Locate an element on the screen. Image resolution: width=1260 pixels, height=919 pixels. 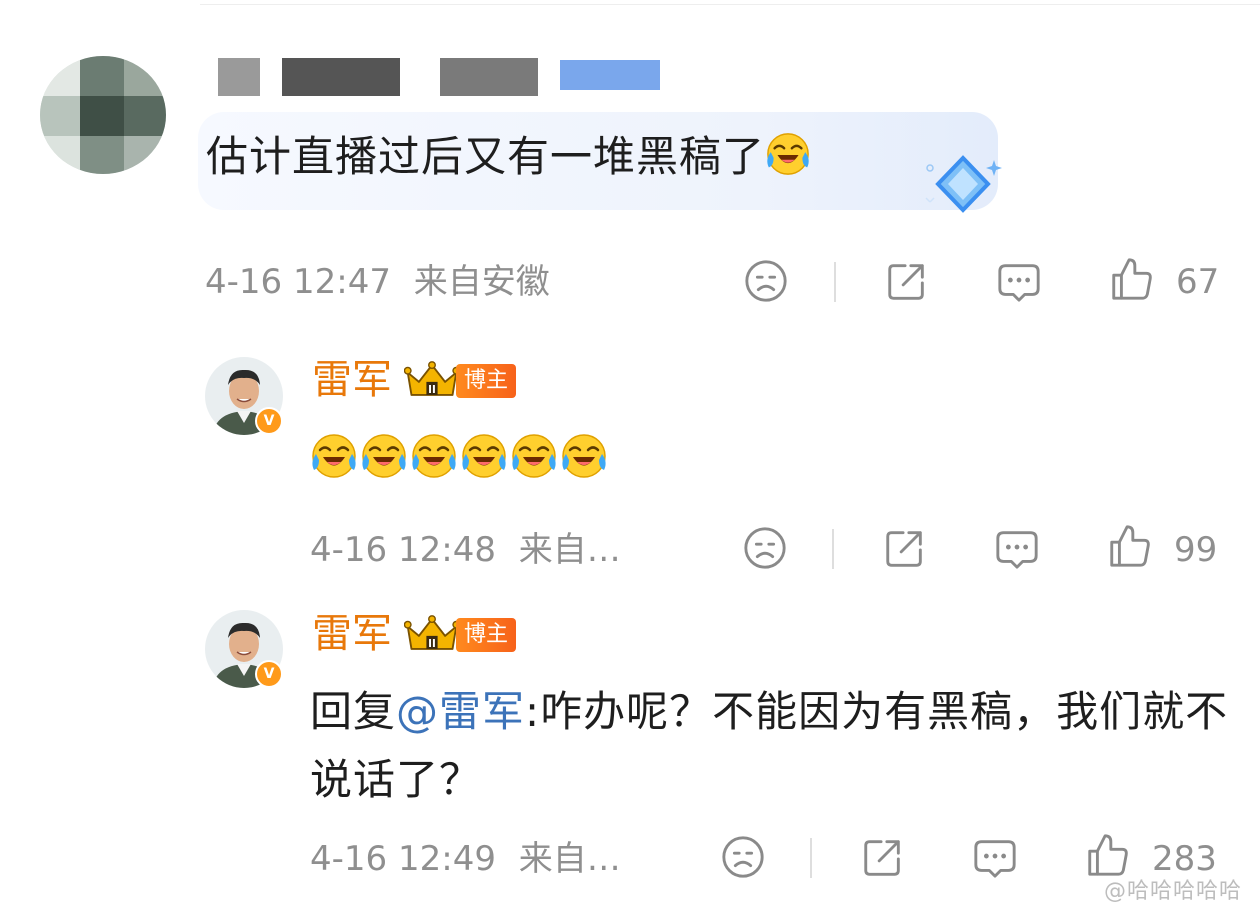
comment-text: 估计直播过后又有一堆黑稿了 is located at coordinates (508, 157).